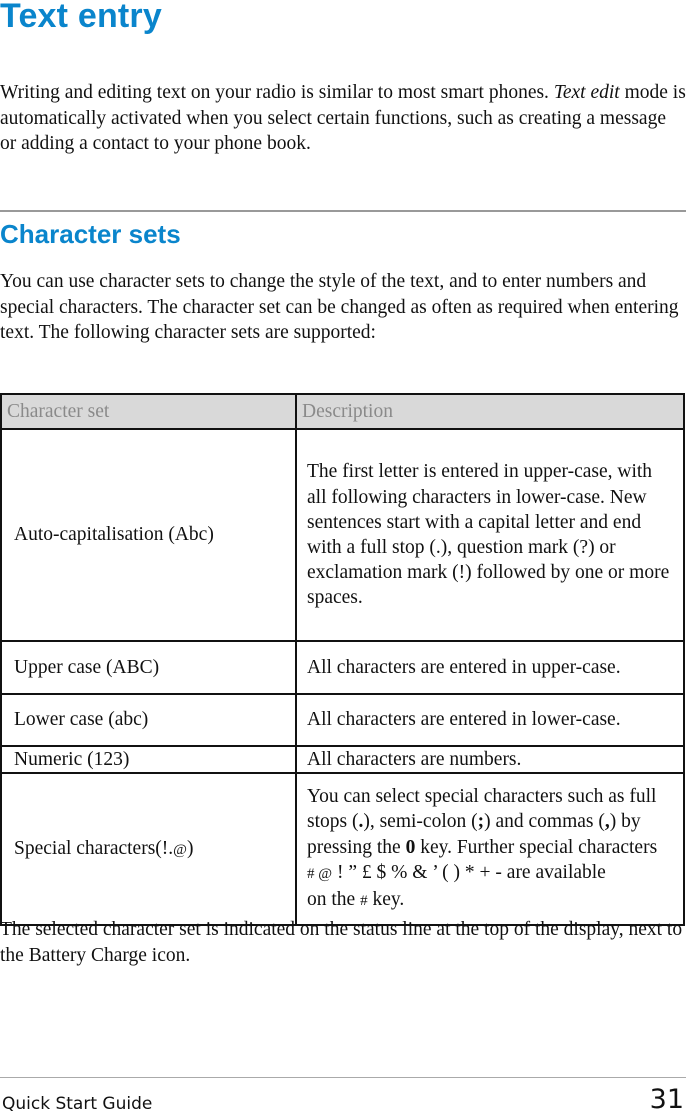  I want to click on cell-set: Lower case (abc), so click(148, 720).